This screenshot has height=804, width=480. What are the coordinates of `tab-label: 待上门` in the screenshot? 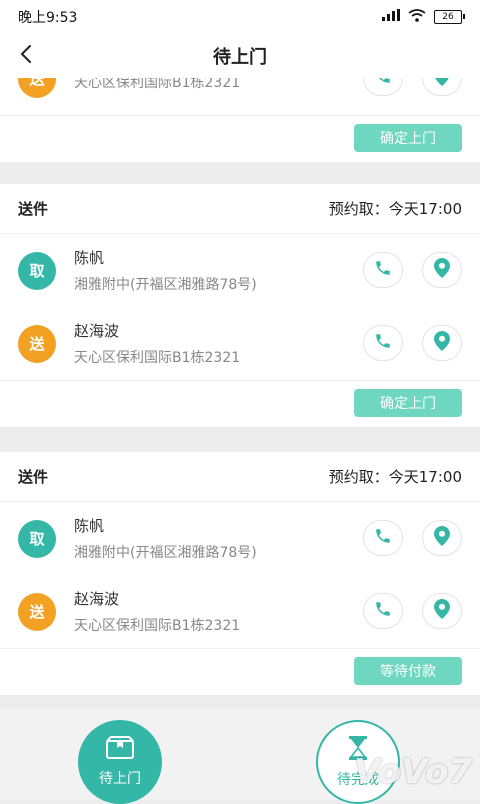 It's located at (120, 779).